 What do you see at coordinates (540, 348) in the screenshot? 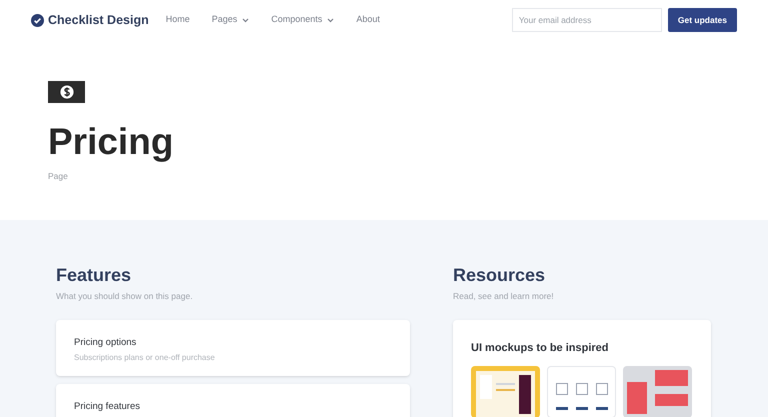
I see `resource-title: UI mockups to be inspired` at bounding box center [540, 348].